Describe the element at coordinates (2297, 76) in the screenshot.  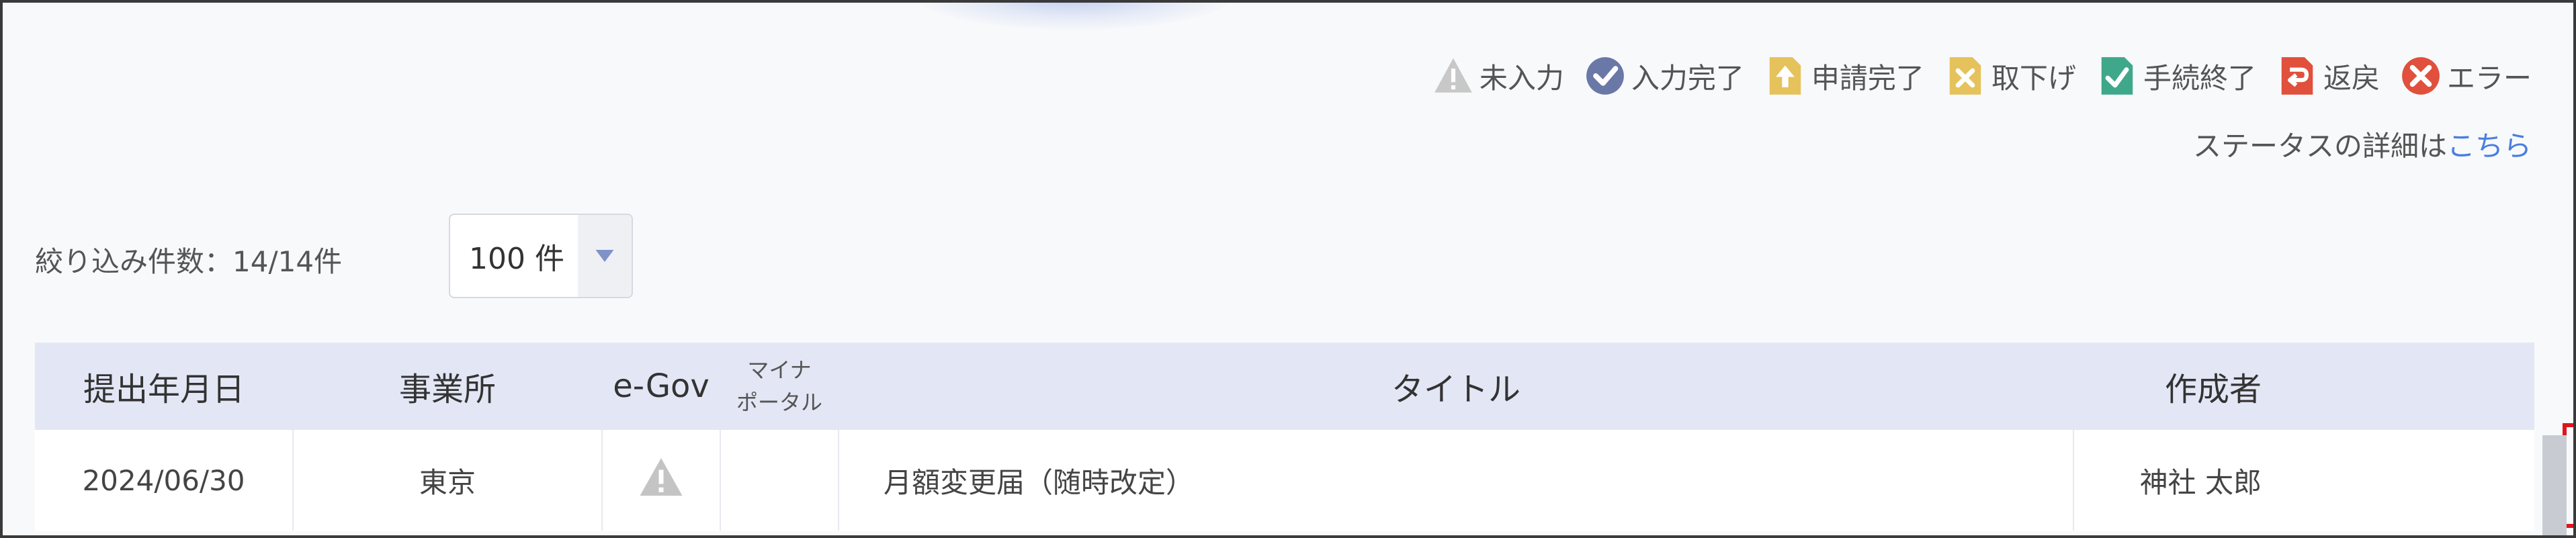
I see `return-document-icon` at that location.